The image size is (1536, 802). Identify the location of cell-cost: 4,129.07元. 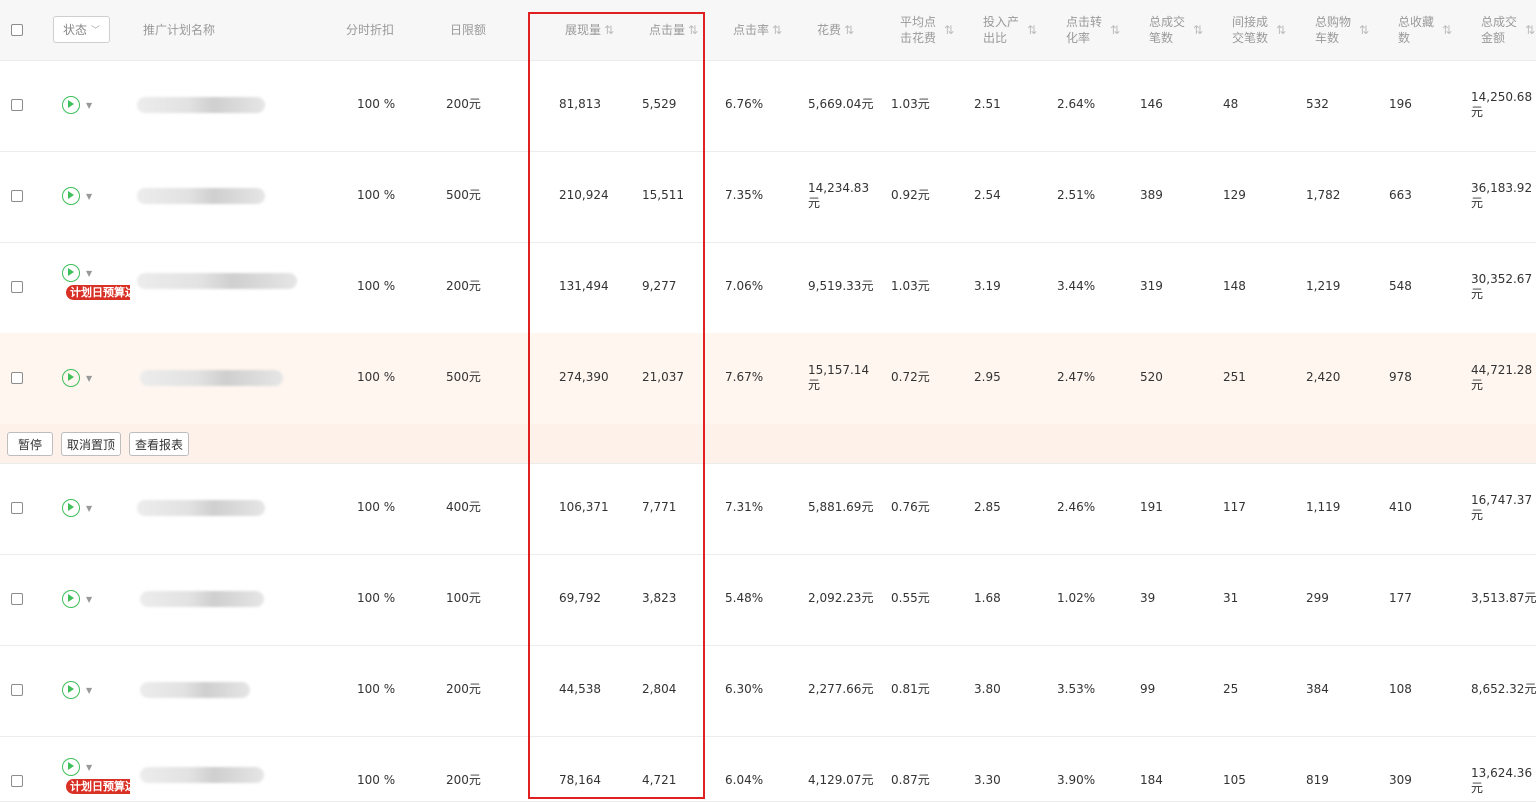
(841, 780).